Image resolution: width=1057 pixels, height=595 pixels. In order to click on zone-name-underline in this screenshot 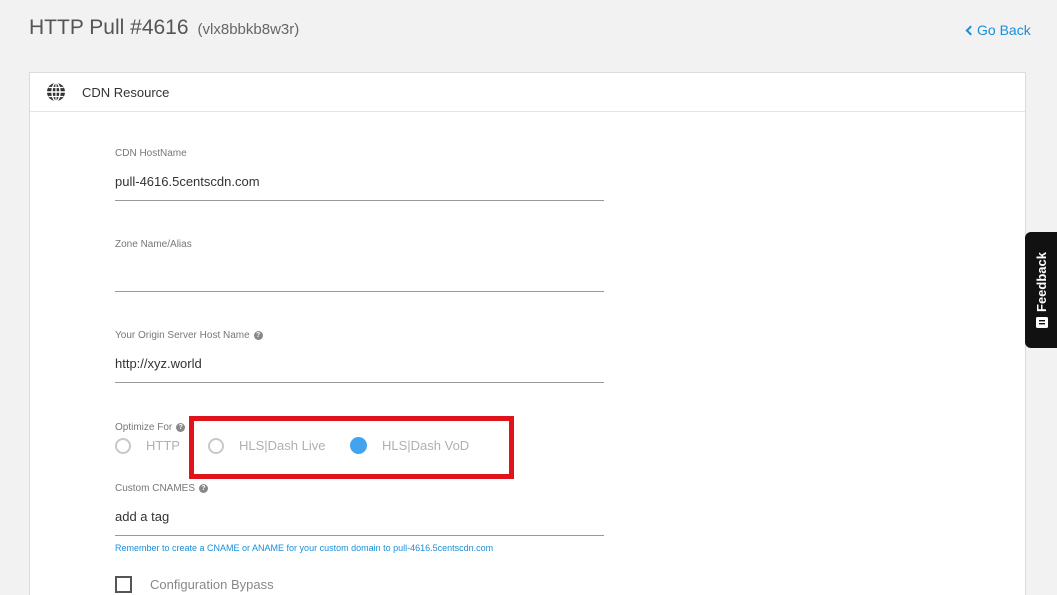, I will do `click(359, 291)`.